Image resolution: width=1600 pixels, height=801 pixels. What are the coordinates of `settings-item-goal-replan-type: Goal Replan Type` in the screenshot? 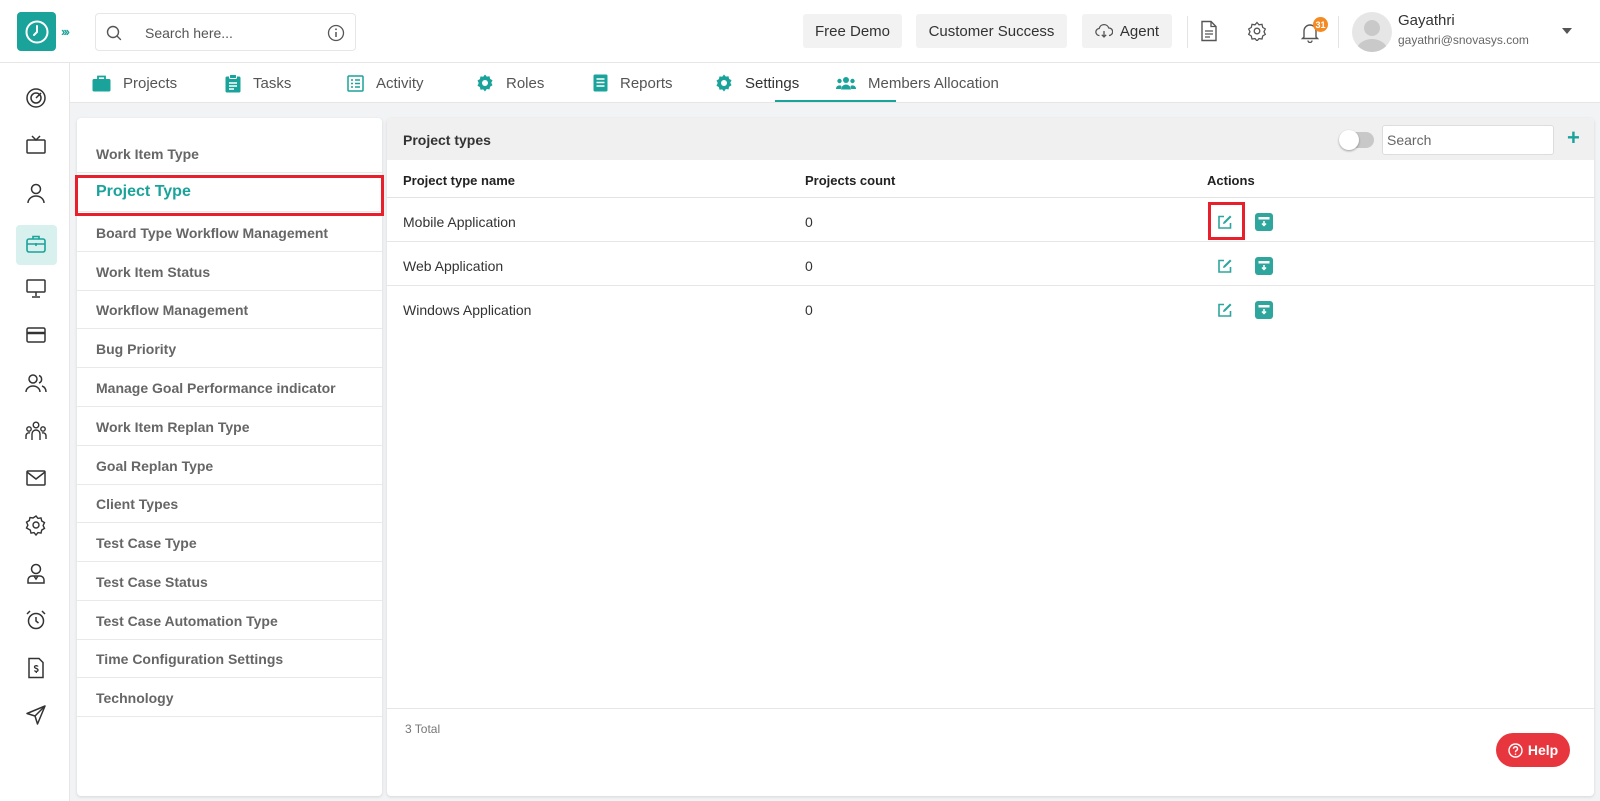 It's located at (229, 465).